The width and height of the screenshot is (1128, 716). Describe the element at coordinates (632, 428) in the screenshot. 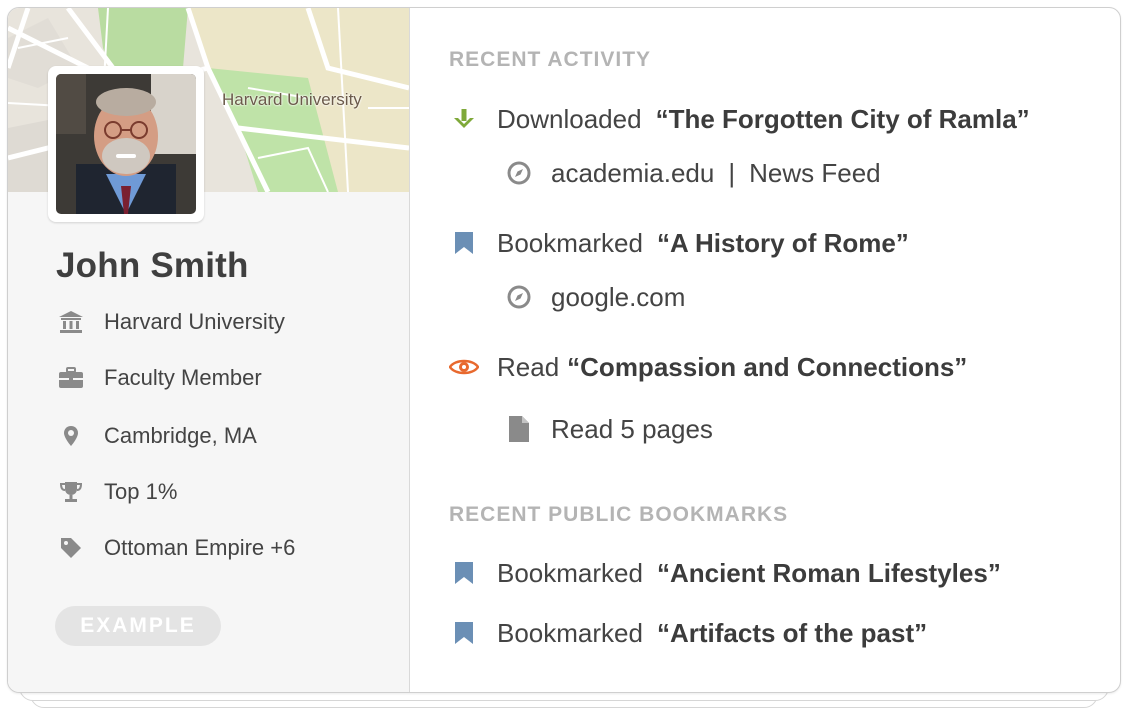

I see `activity-read-detail-text: Read 5 pages` at that location.